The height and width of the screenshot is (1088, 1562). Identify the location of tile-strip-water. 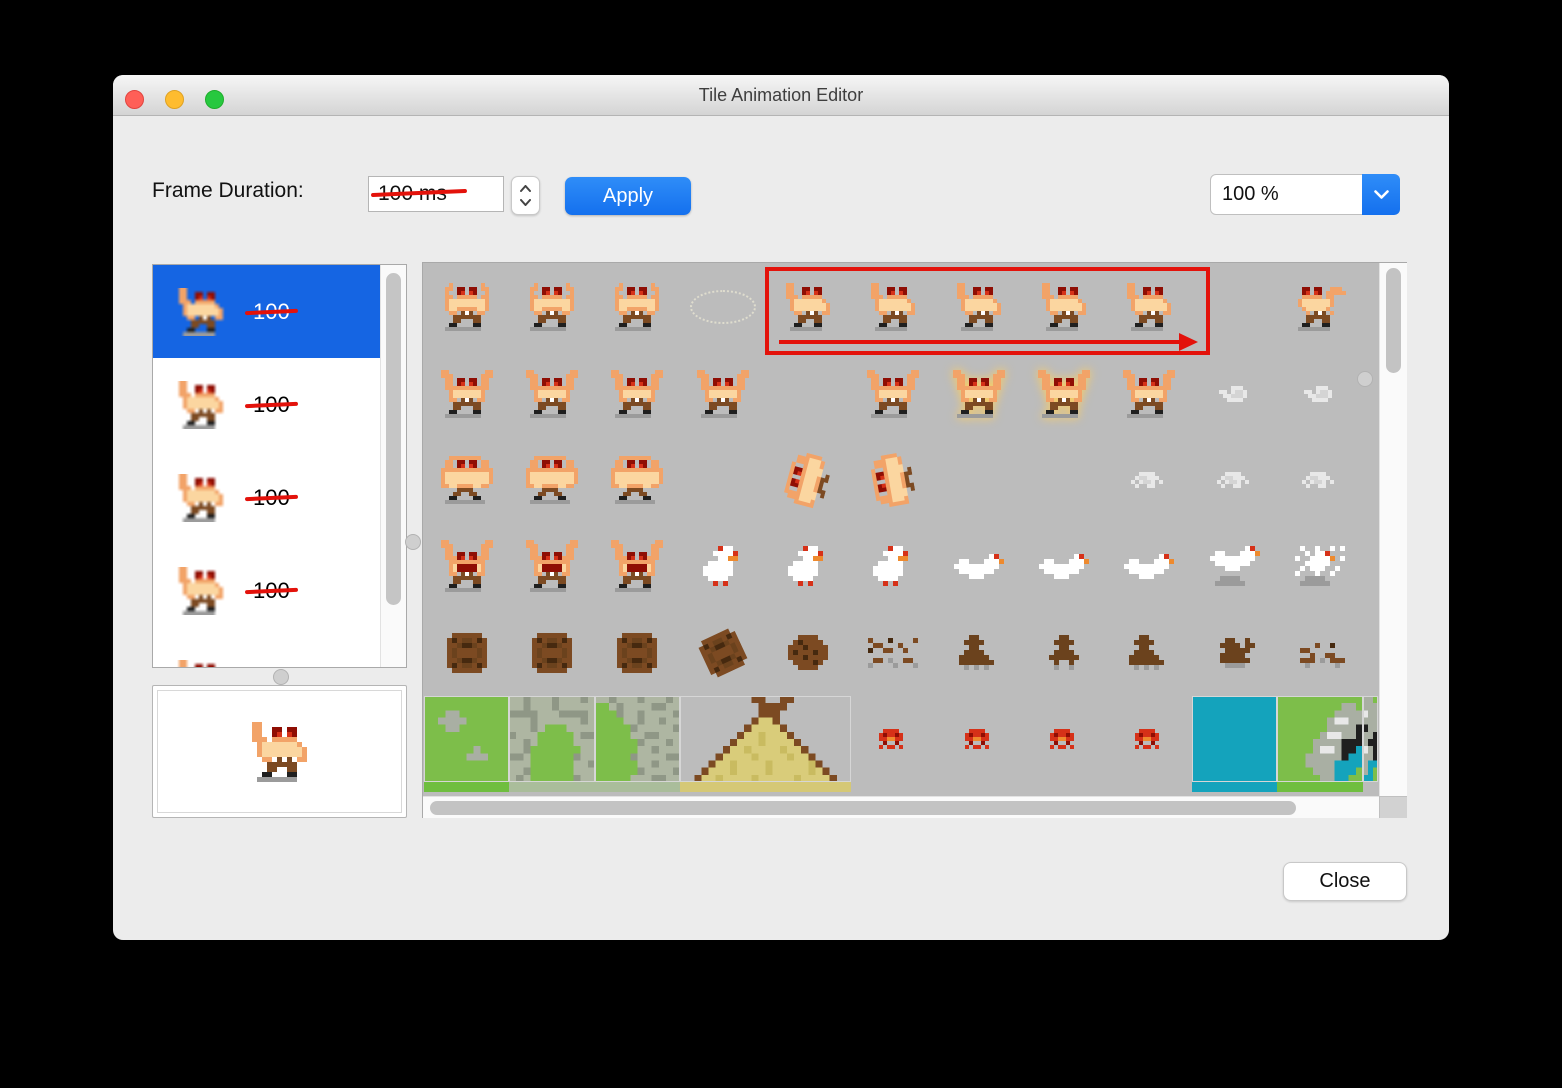
(1234, 787).